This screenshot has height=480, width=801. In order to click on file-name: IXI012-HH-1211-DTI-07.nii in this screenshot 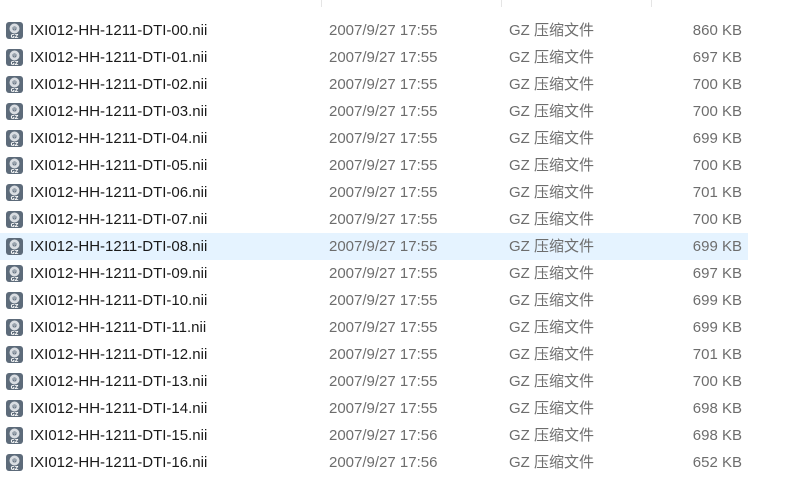, I will do `click(118, 219)`.